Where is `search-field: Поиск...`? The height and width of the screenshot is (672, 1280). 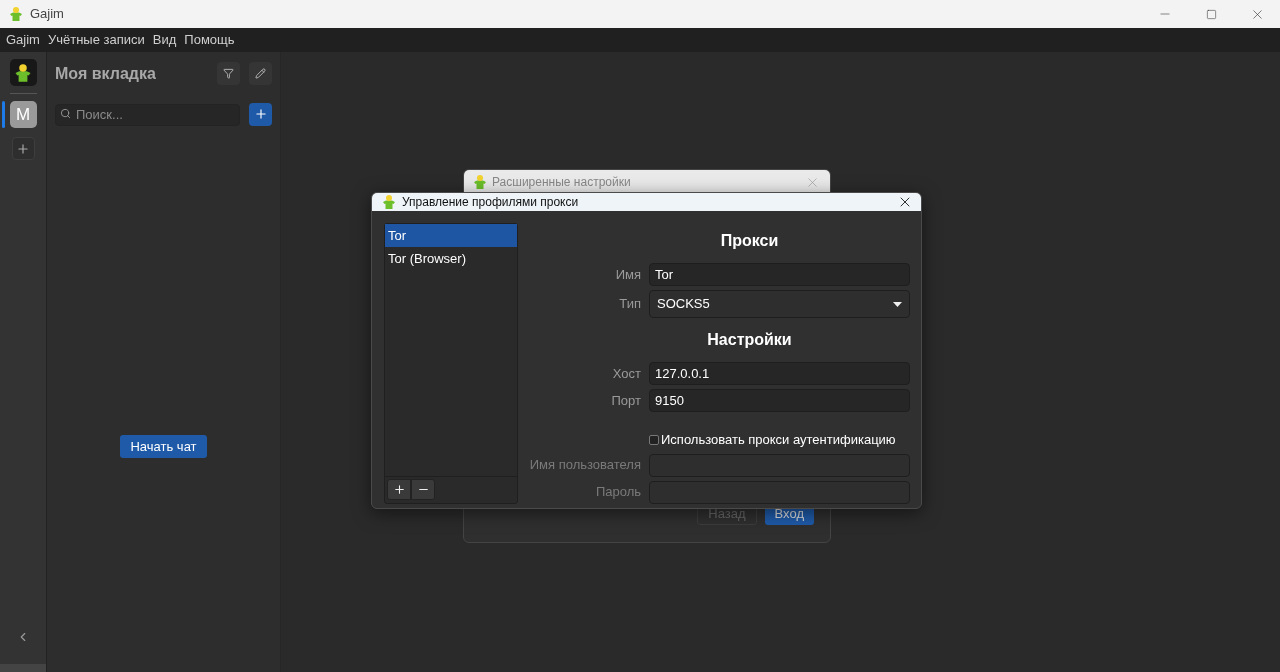
search-field: Поиск... is located at coordinates (147, 114).